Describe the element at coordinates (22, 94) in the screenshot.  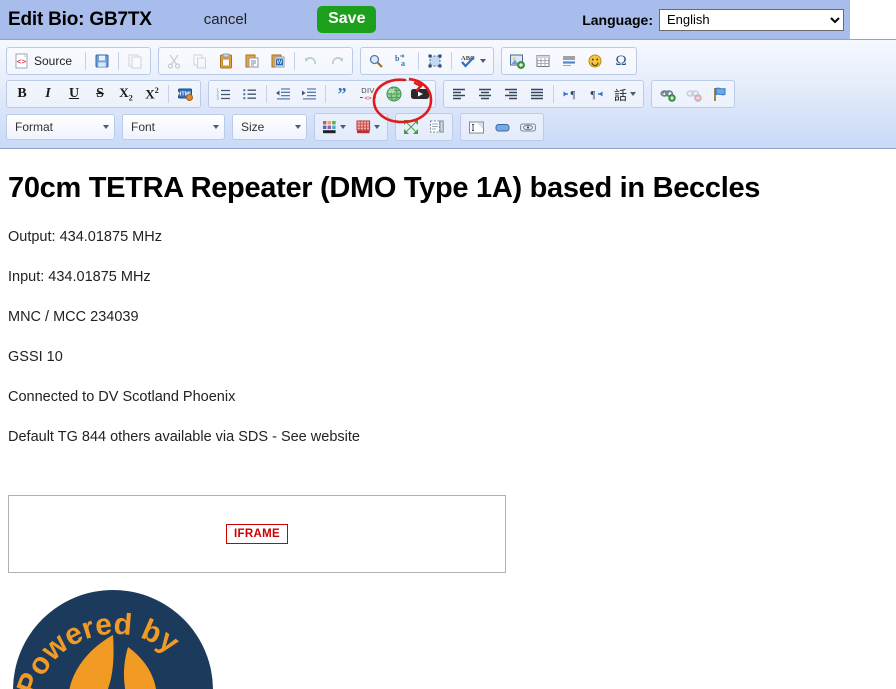
I see `bold-button: B` at that location.